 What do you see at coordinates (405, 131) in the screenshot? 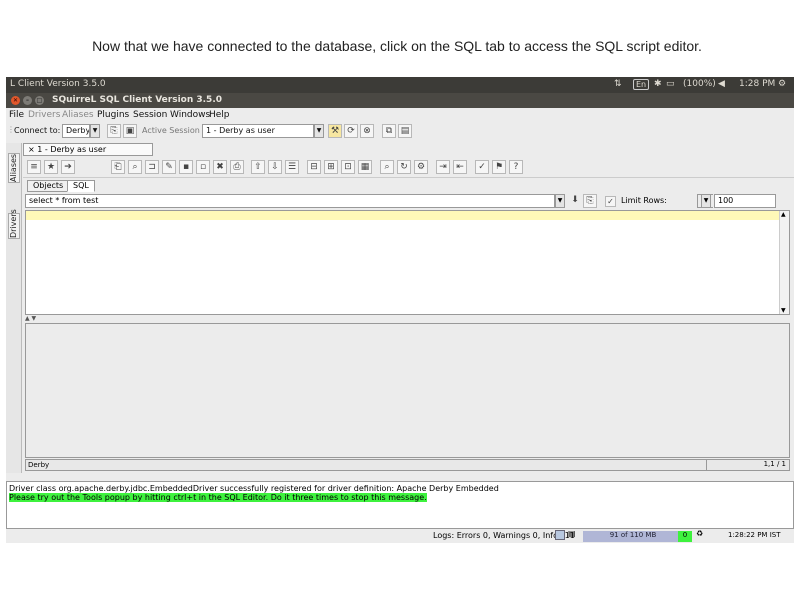
I see `tile-windows-icon: ▤` at bounding box center [405, 131].